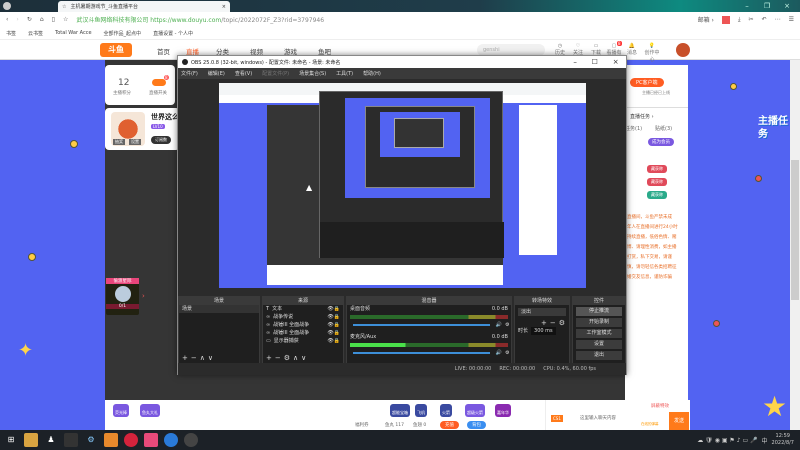 The height and width of the screenshot is (450, 800). What do you see at coordinates (778, 19) in the screenshot?
I see `more-icon: ⋯` at bounding box center [778, 19].